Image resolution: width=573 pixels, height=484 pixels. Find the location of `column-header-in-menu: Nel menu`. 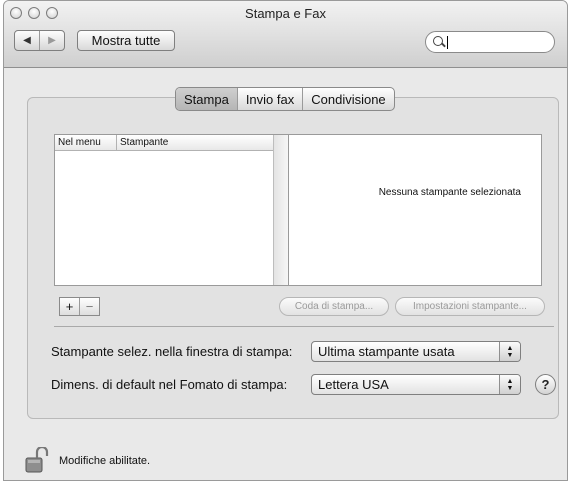

column-header-in-menu: Nel menu is located at coordinates (86, 142).